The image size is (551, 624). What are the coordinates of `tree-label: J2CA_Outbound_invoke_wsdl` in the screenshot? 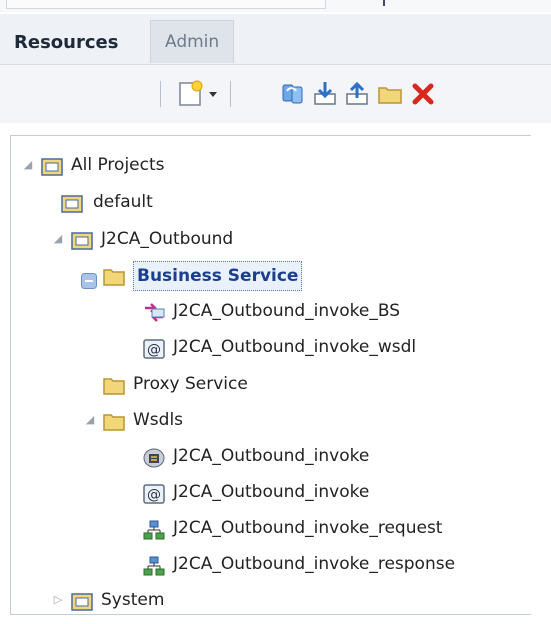 It's located at (295, 347).